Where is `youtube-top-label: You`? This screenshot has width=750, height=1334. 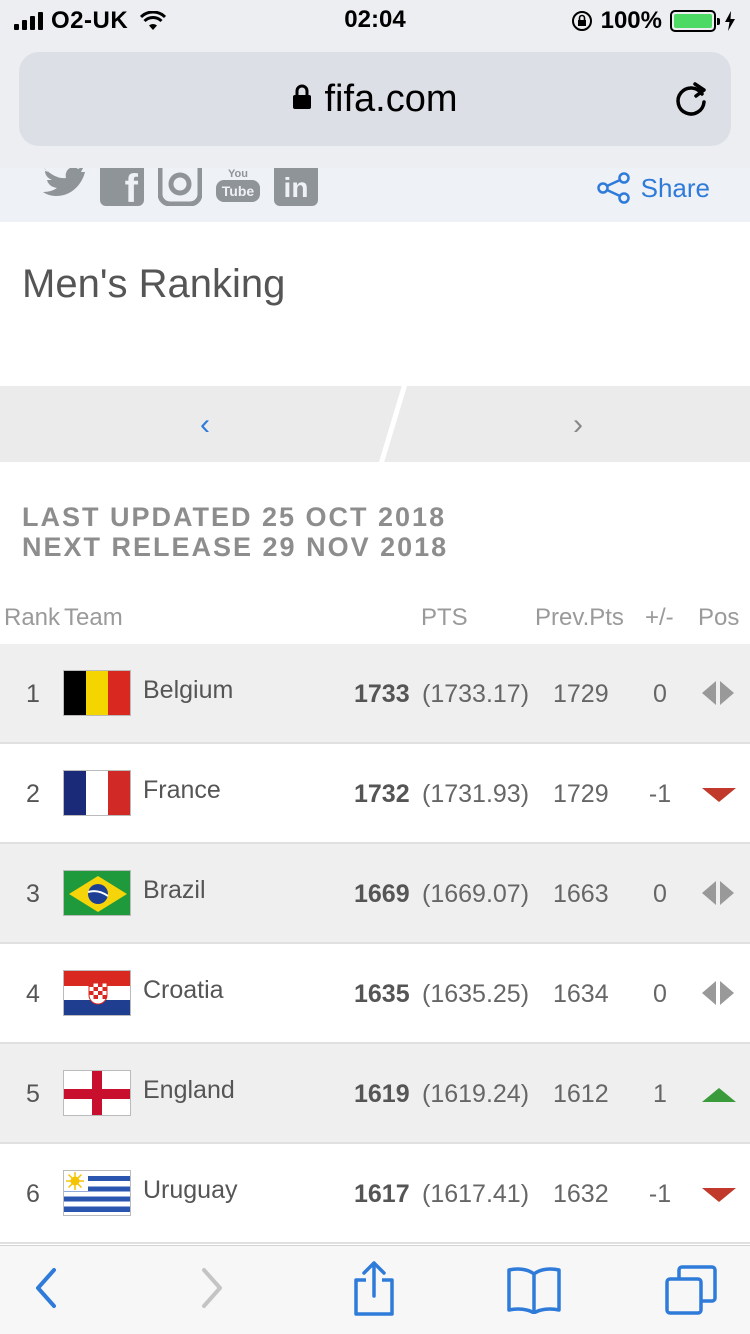 youtube-top-label: You is located at coordinates (238, 174).